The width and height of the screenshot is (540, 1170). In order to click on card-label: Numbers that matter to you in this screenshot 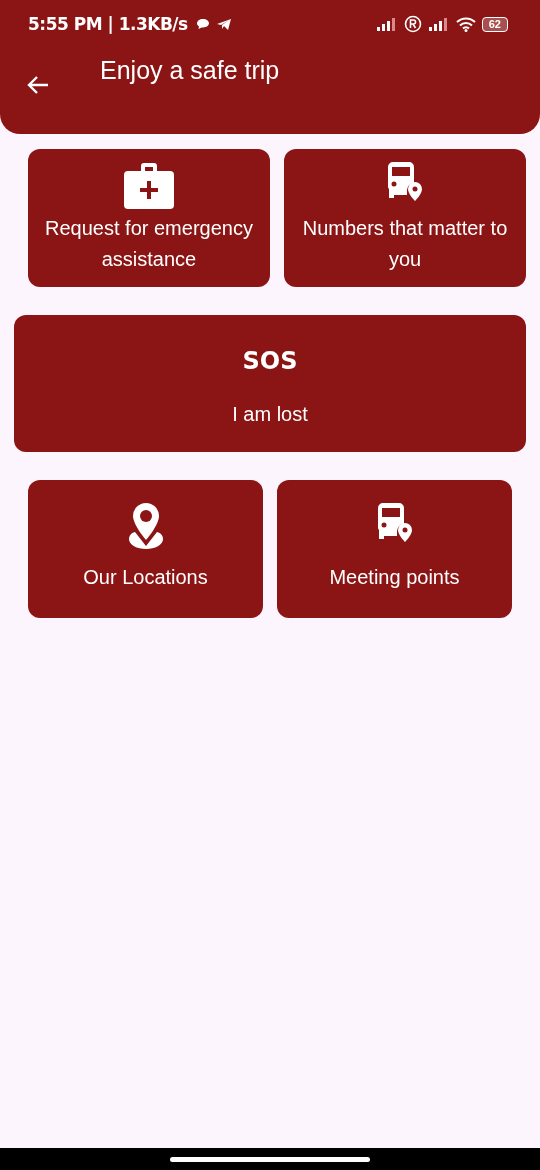, I will do `click(405, 244)`.